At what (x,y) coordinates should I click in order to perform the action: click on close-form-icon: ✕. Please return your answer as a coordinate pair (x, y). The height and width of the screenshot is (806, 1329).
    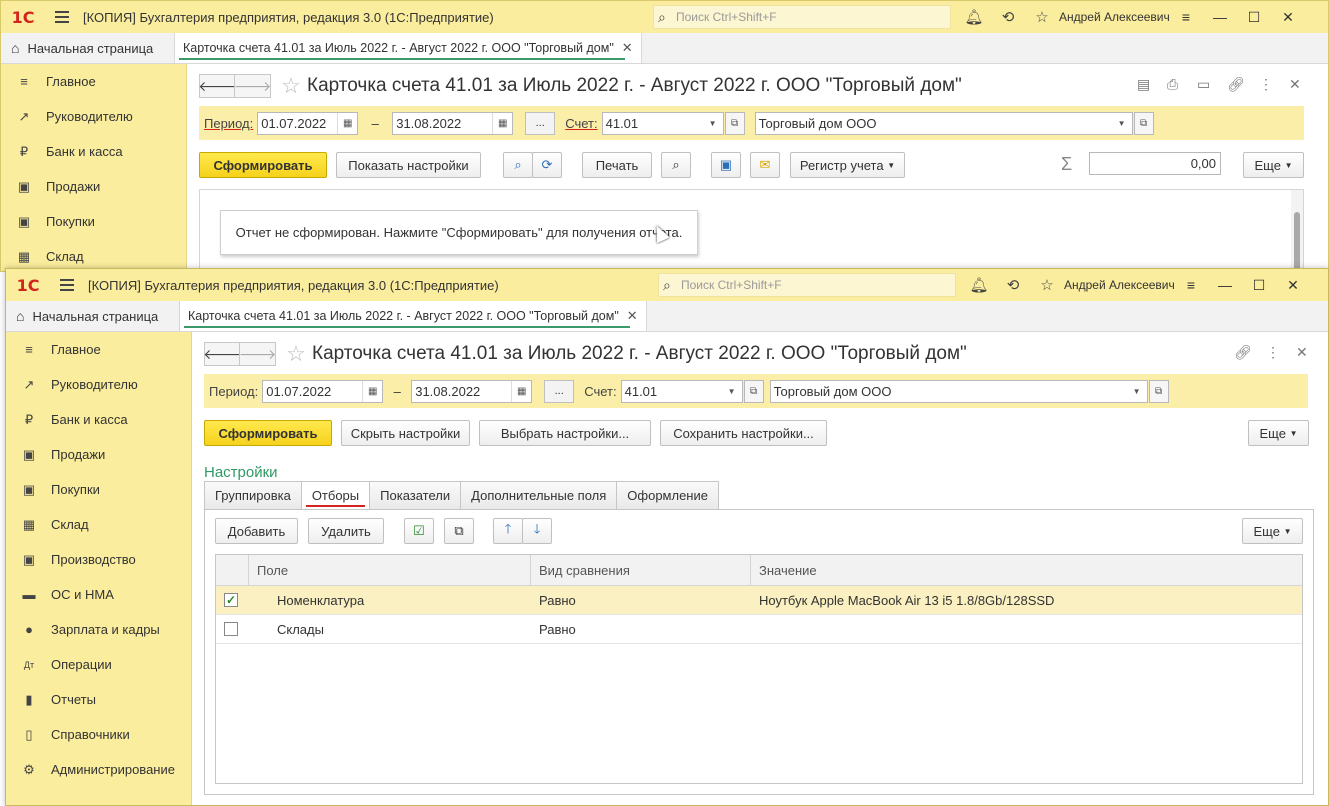
    Looking at the image, I should click on (1295, 84).